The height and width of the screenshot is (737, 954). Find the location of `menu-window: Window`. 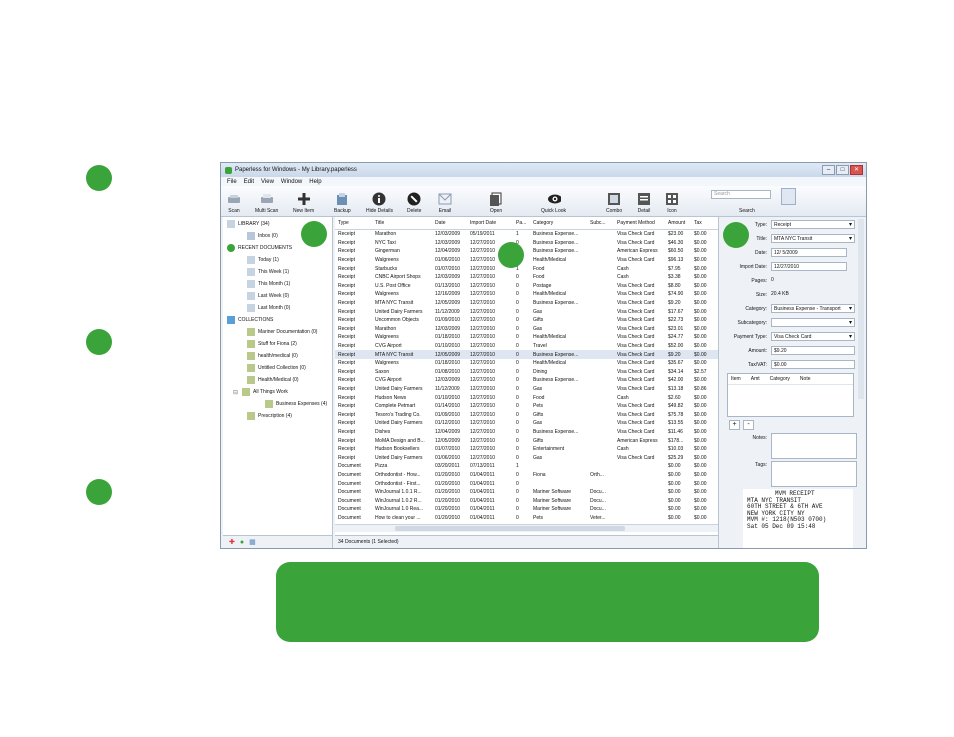

menu-window: Window is located at coordinates (291, 182).